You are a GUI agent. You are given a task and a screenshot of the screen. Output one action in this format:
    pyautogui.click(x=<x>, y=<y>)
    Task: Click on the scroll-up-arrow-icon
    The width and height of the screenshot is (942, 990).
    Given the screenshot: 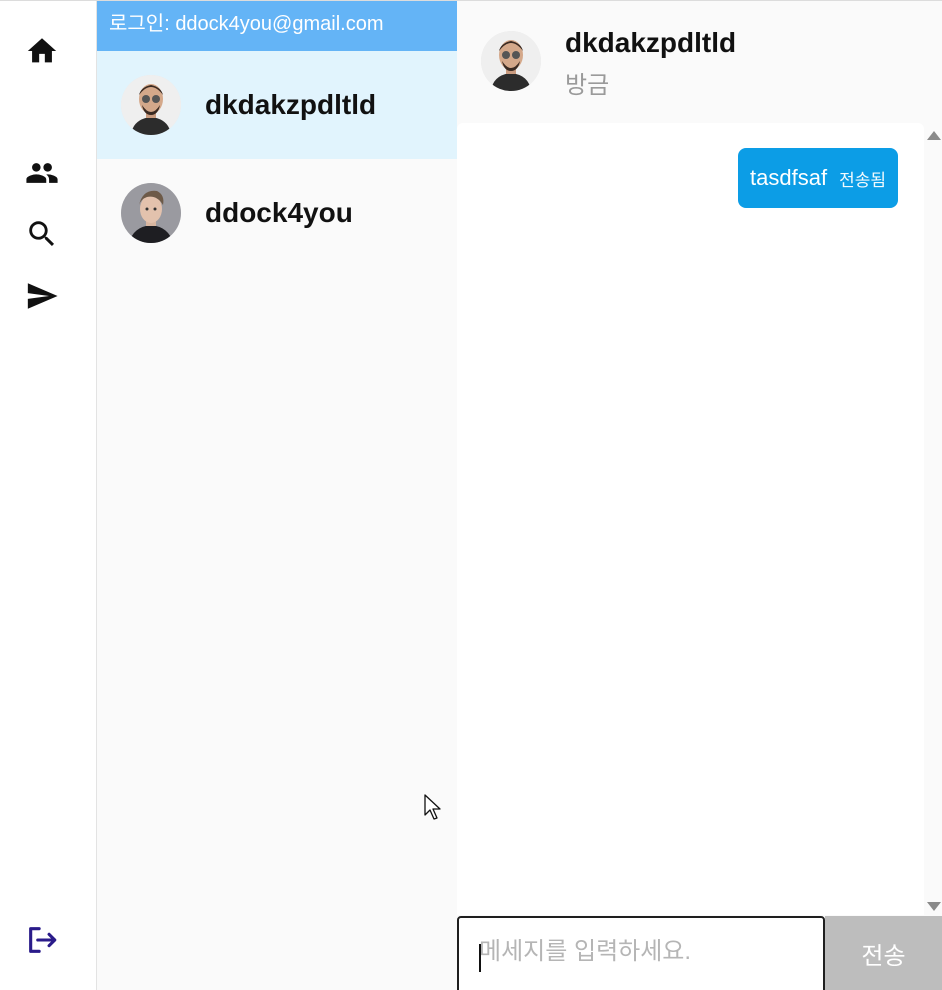 What is the action you would take?
    pyautogui.click(x=934, y=135)
    